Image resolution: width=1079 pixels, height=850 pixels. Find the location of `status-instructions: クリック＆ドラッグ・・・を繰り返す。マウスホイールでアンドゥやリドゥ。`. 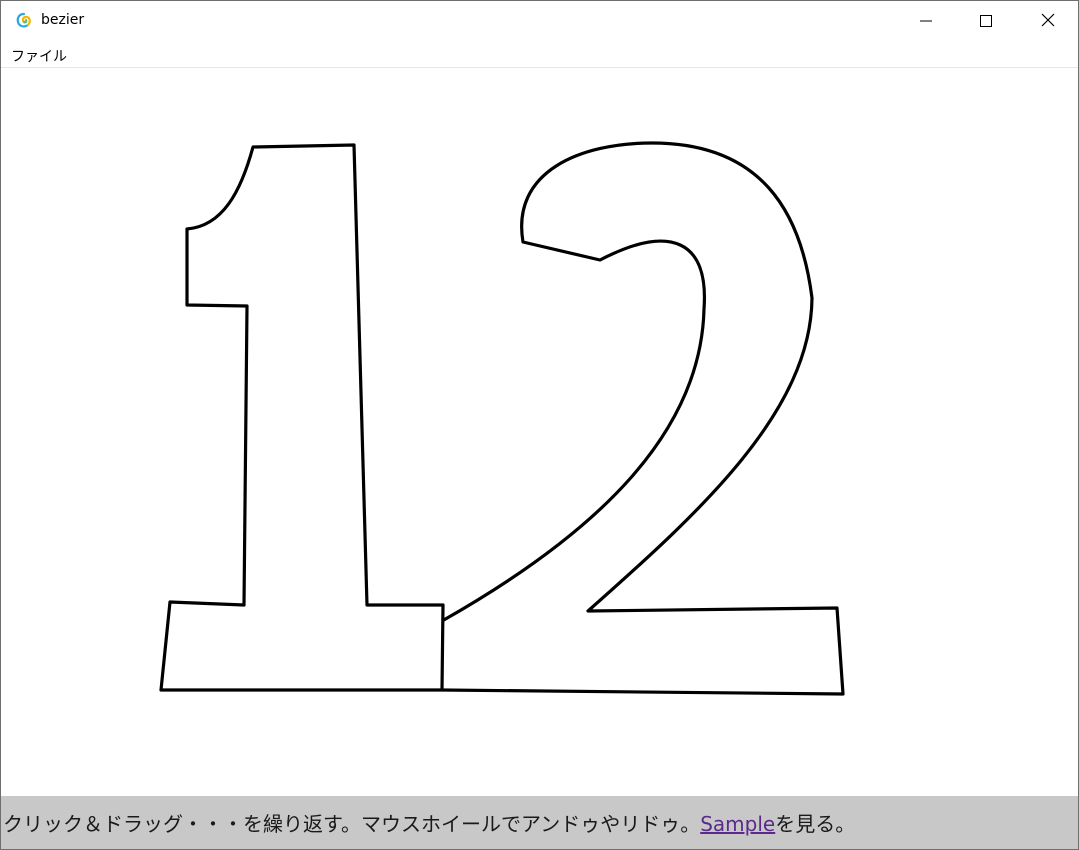

status-instructions: クリック＆ドラッグ・・・を繰り返す。マウスホイールでアンドゥやリドゥ。 is located at coordinates (352, 824).